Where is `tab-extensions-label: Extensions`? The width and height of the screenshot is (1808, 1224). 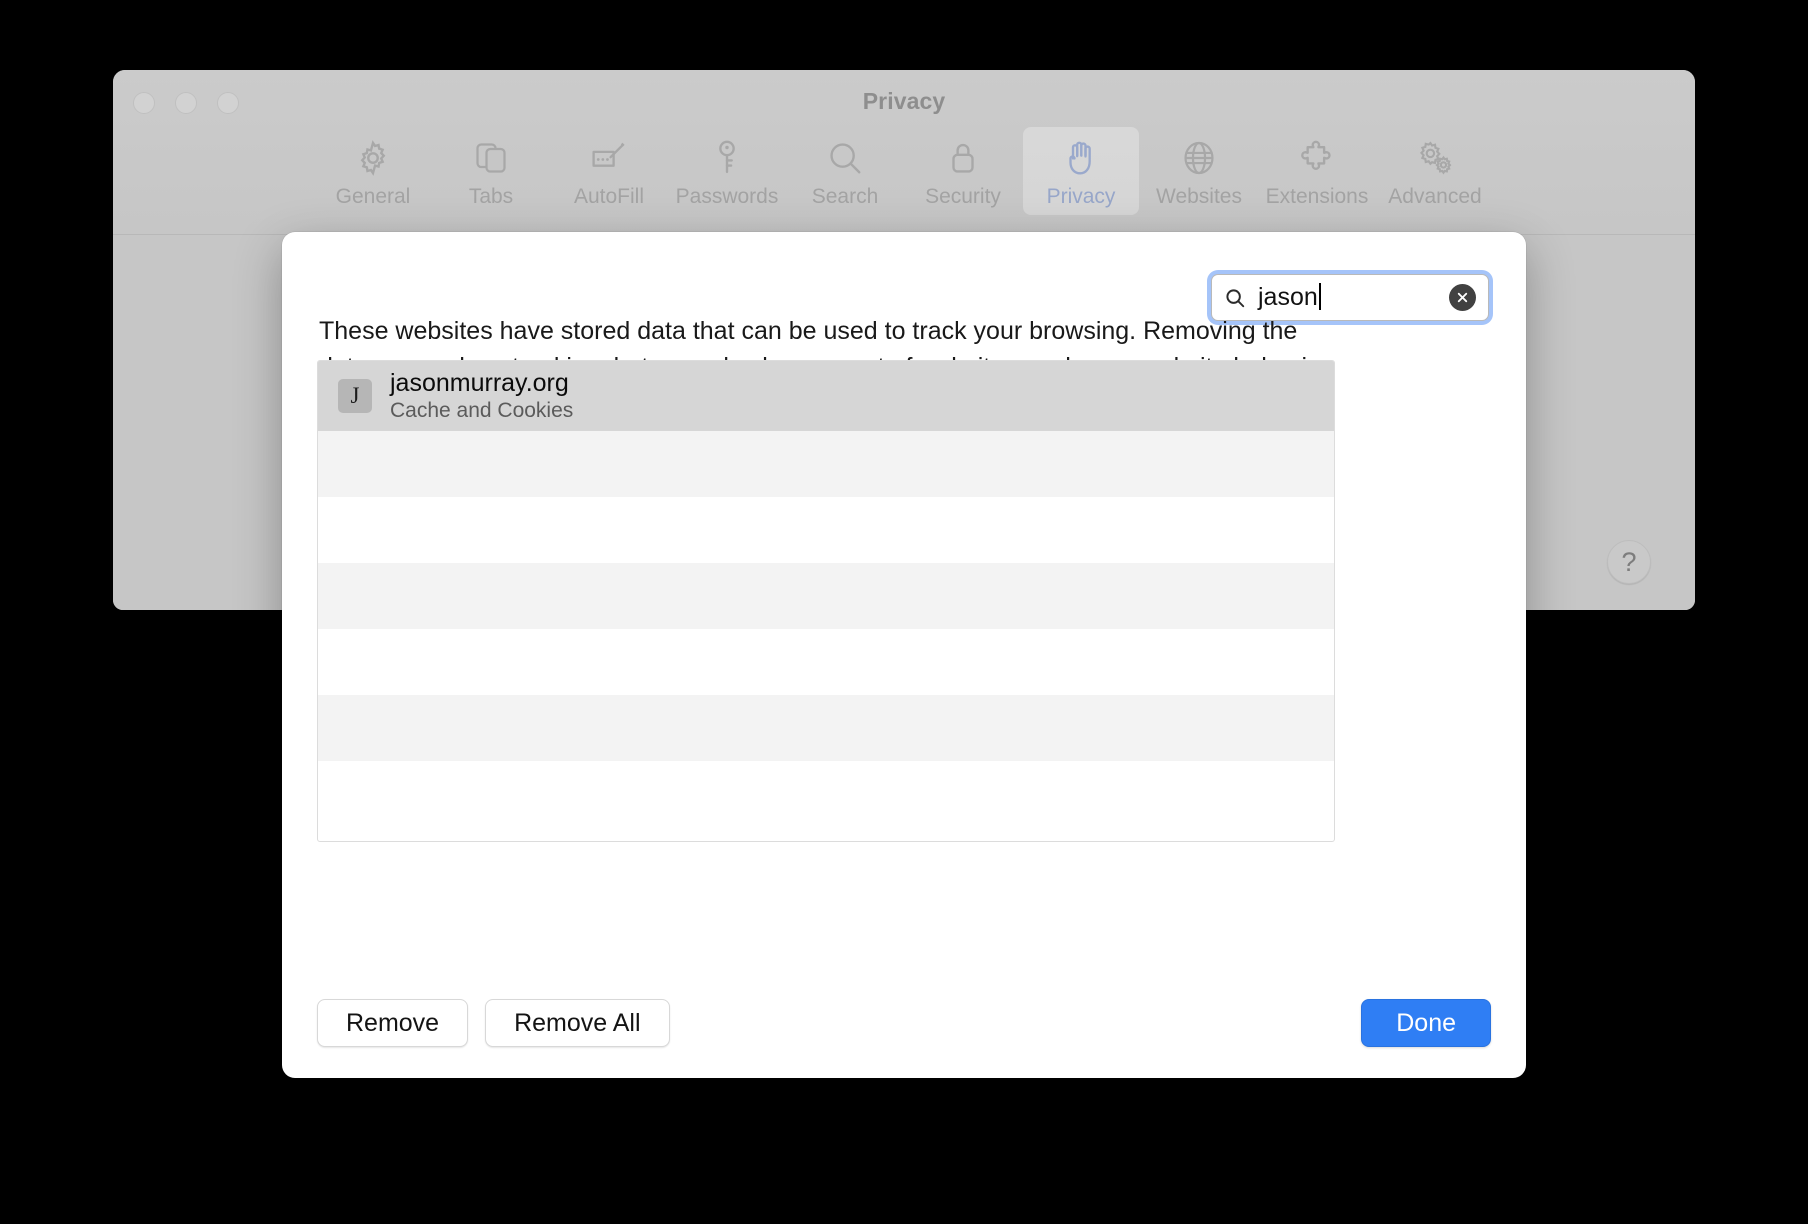 tab-extensions-label: Extensions is located at coordinates (1317, 196).